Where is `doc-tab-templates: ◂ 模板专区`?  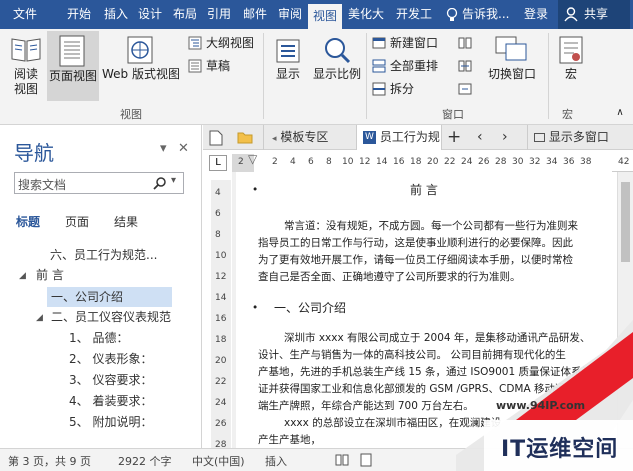 doc-tab-templates: ◂ 模板专区 is located at coordinates (308, 137).